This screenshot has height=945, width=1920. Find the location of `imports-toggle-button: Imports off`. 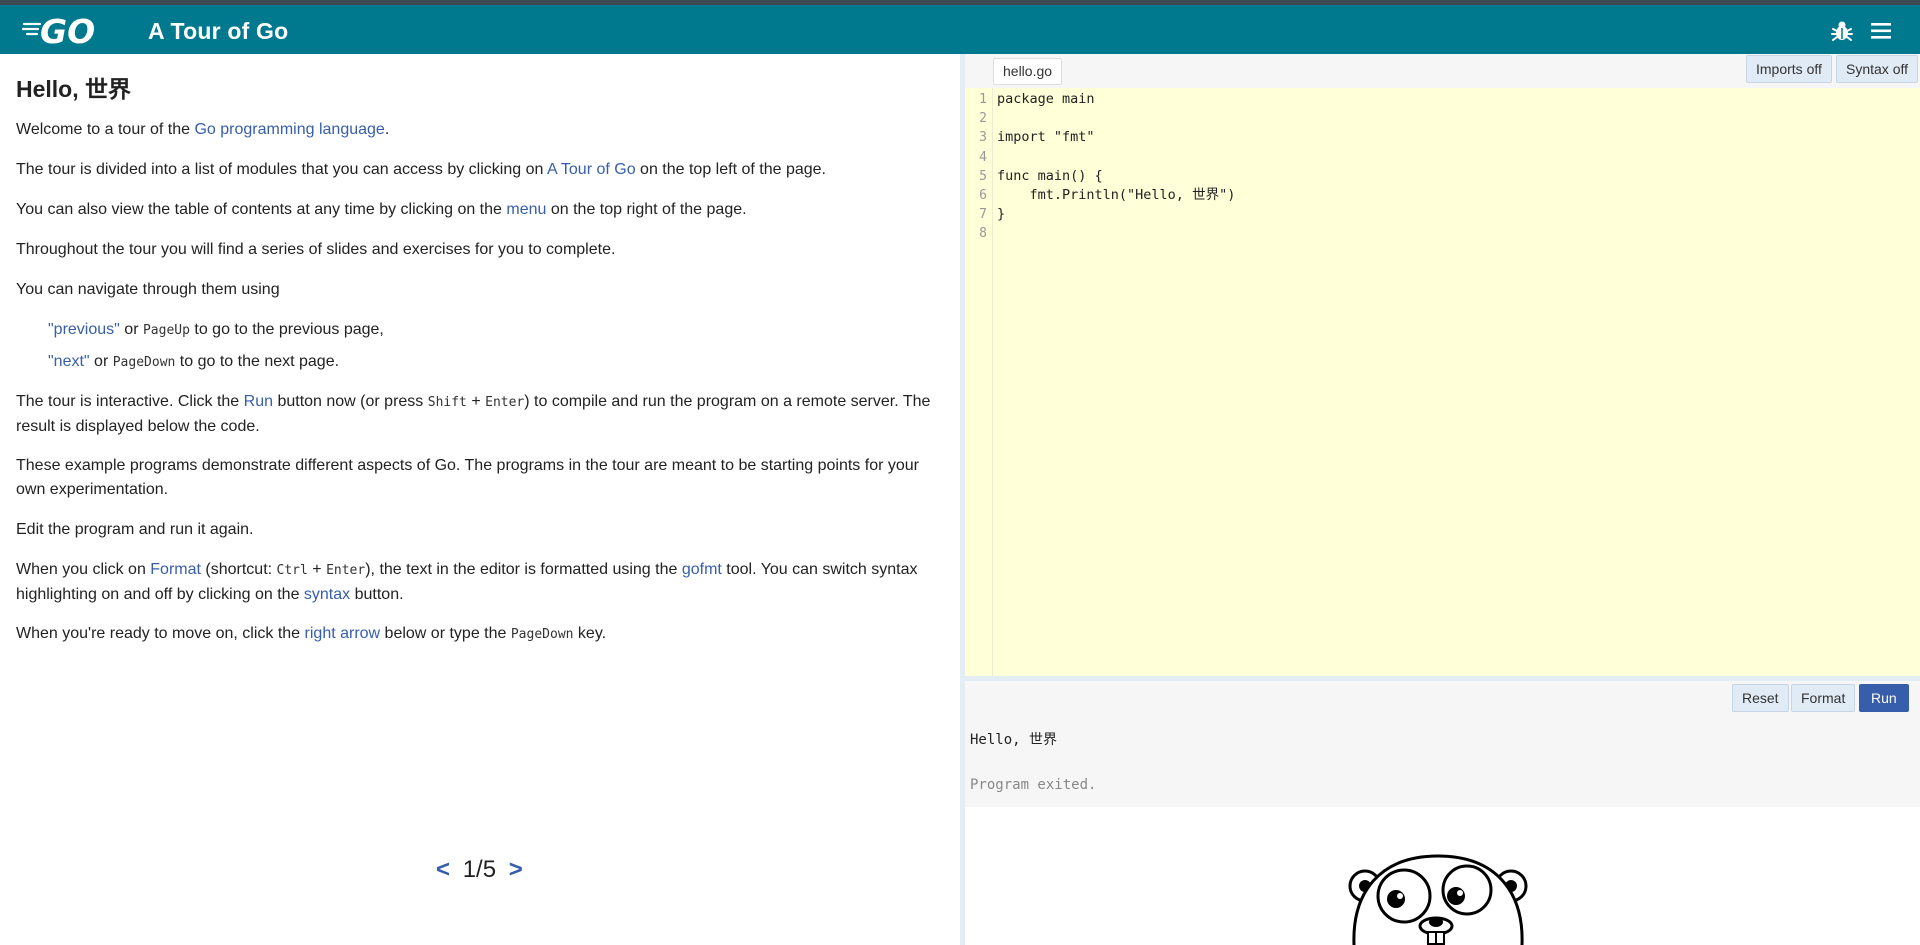

imports-toggle-button: Imports off is located at coordinates (1789, 69).